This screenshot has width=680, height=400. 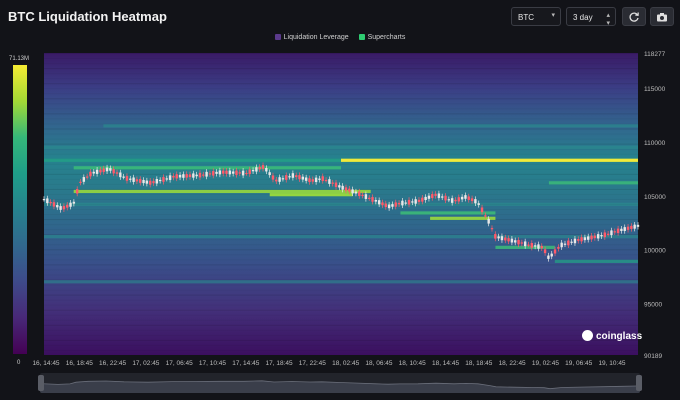 I want to click on screenshot-button, so click(x=662, y=16).